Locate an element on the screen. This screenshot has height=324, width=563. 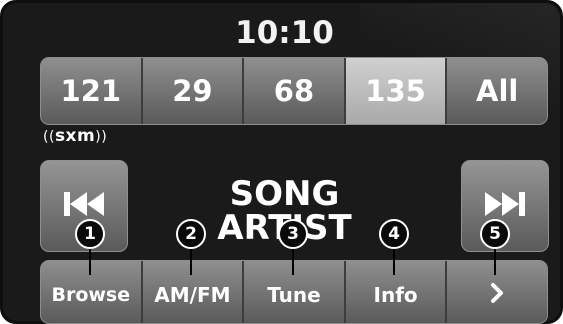
chevron-right-icon is located at coordinates (497, 295).